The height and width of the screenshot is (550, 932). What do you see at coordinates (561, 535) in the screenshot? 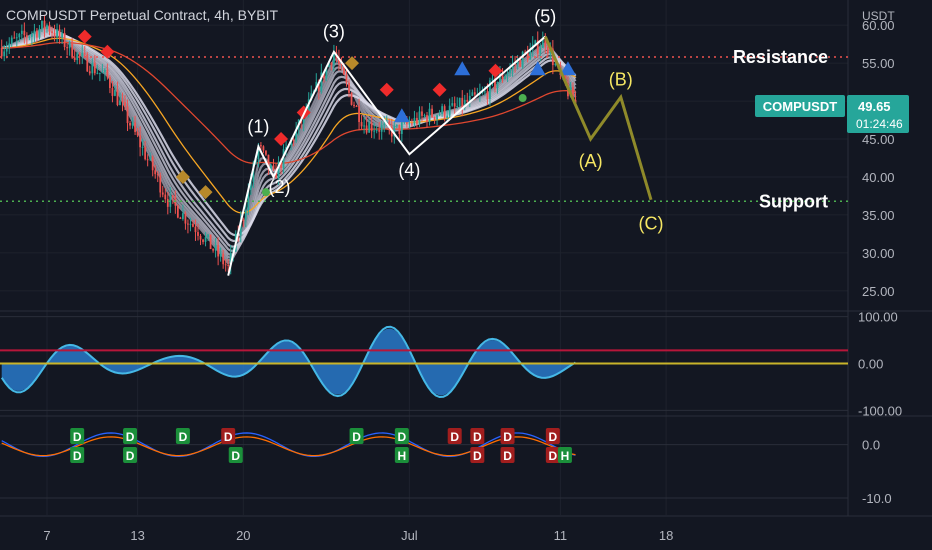
I see `time-tick-label: 11` at bounding box center [561, 535].